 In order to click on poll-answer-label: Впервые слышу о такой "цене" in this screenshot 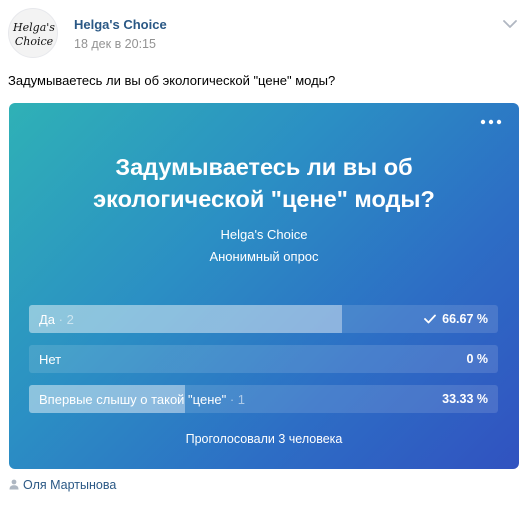, I will do `click(133, 399)`.